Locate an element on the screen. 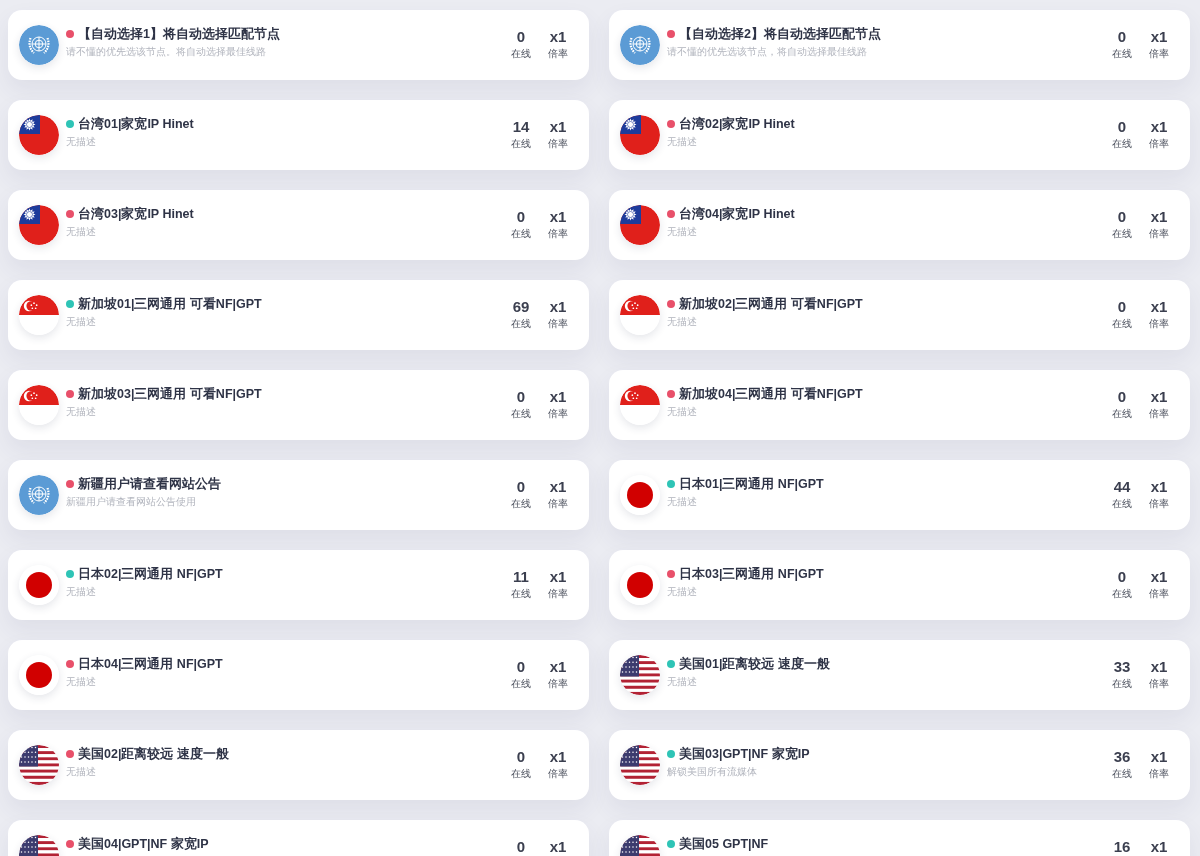 The width and height of the screenshot is (1200, 856). un-flag-icon is located at coordinates (640, 45).